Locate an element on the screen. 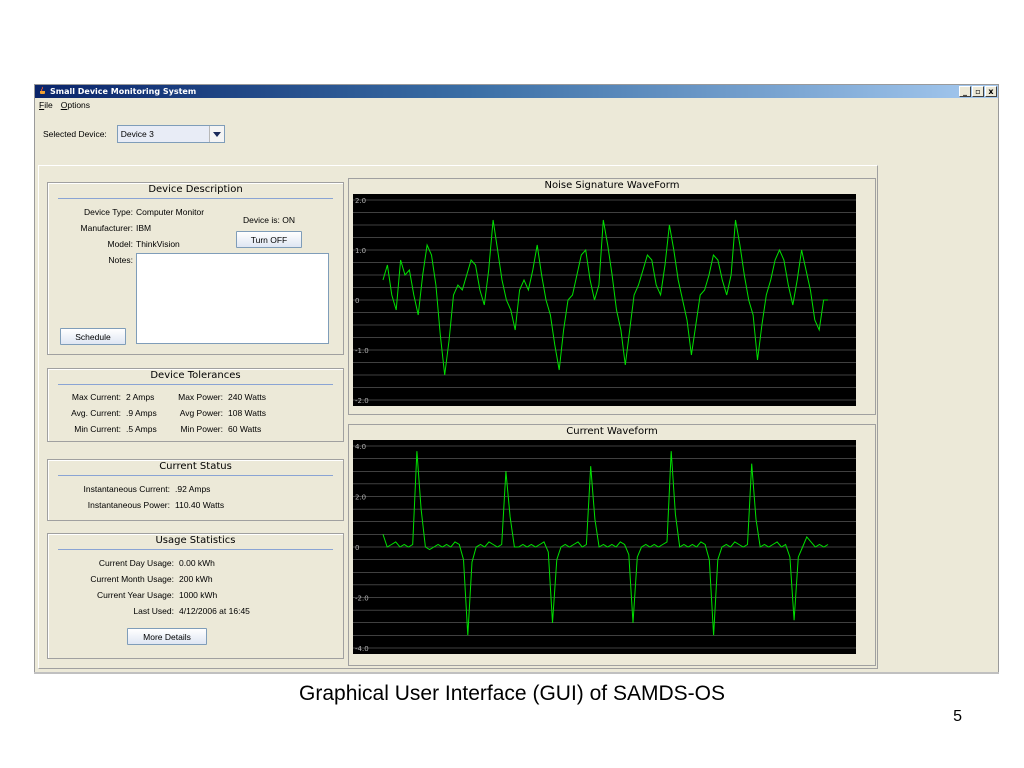 The height and width of the screenshot is (768, 1024). device-description-title: Device Description is located at coordinates (195, 189).